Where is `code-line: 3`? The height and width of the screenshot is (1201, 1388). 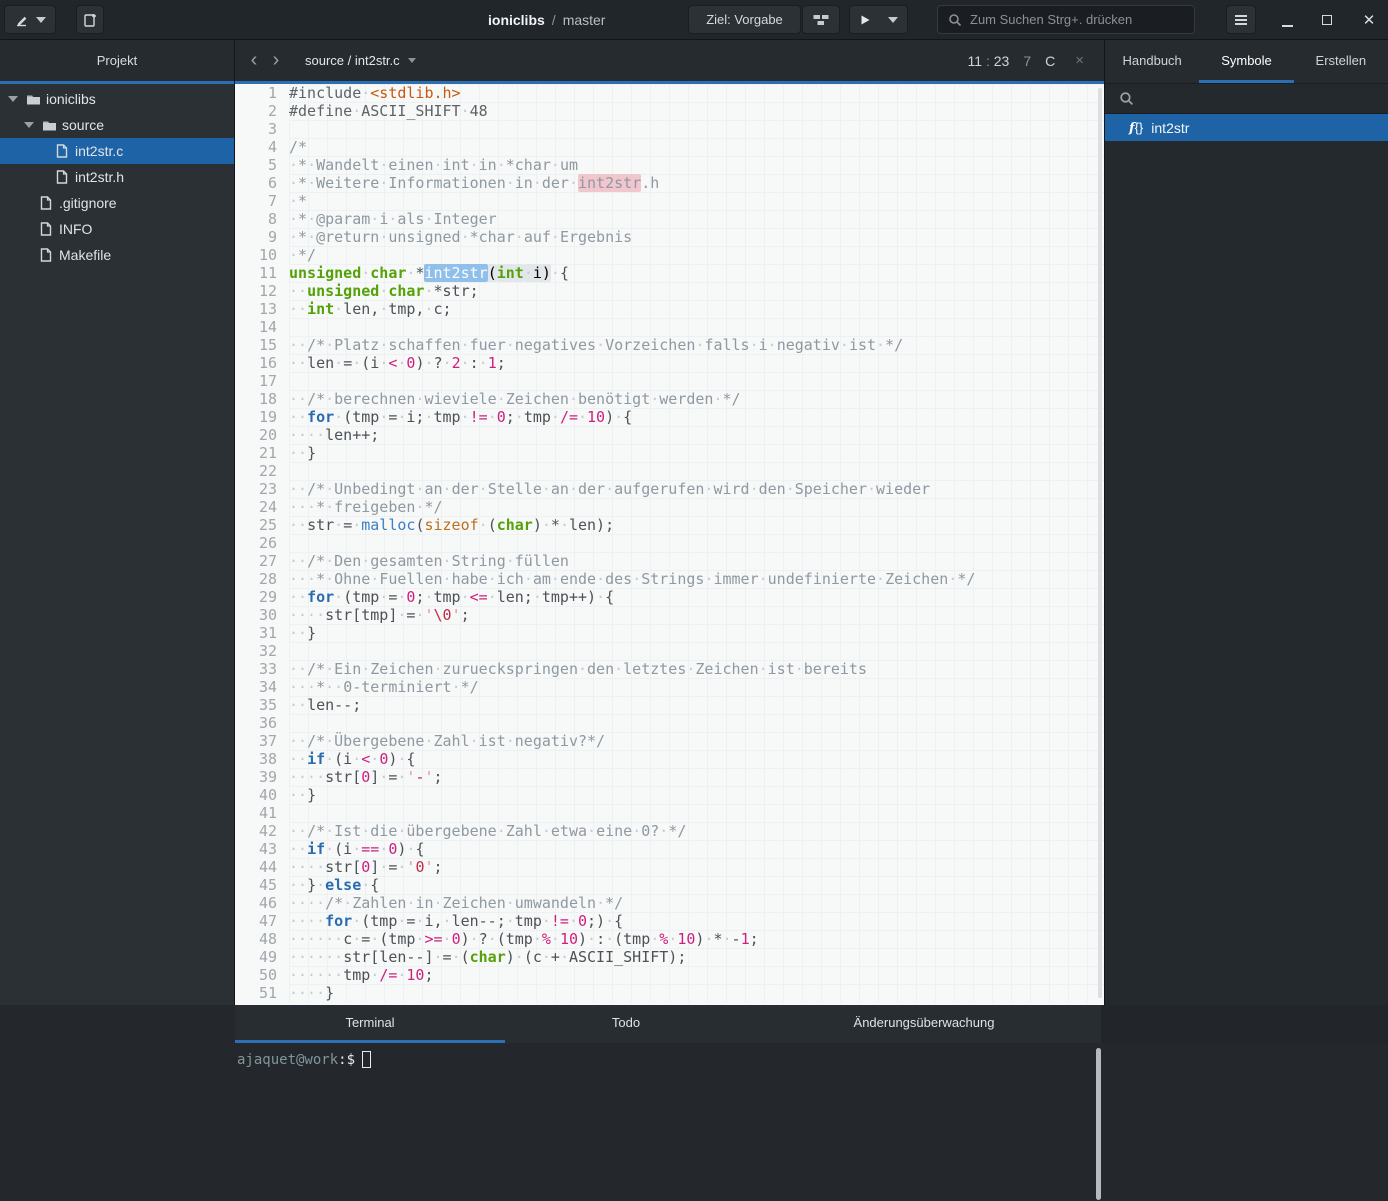
code-line: 3 is located at coordinates (669, 129).